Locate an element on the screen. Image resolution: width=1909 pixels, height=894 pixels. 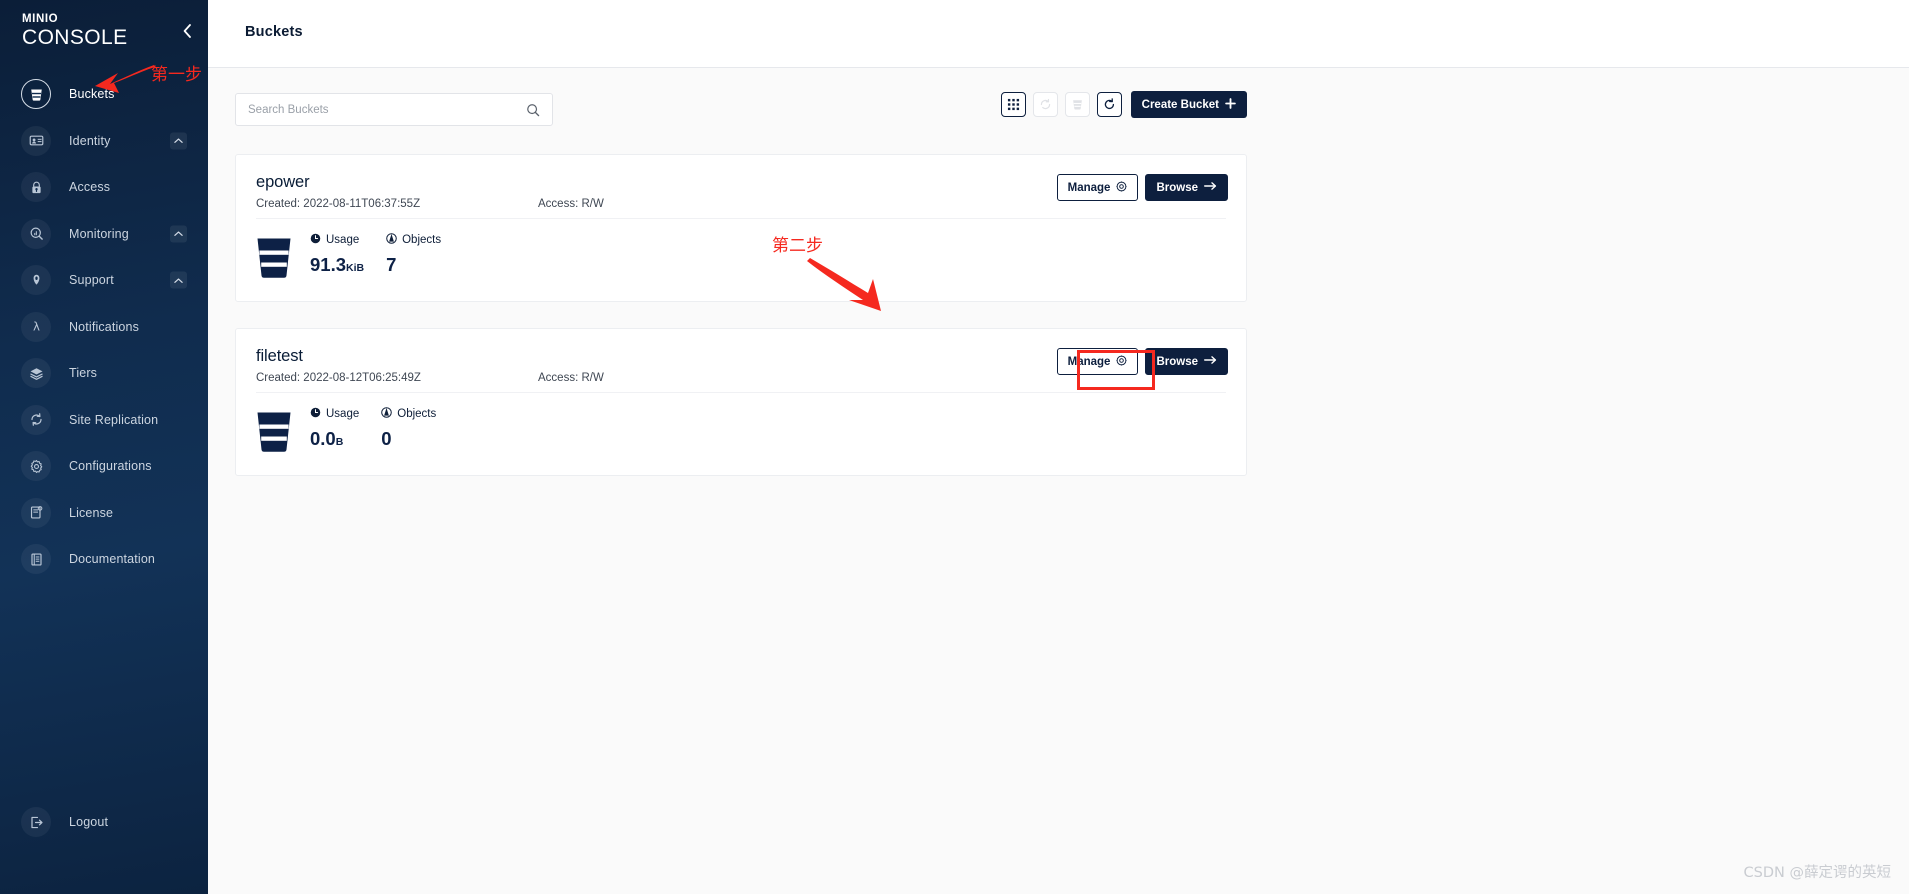
usage-value-row: 91.3KiB is located at coordinates (337, 265).